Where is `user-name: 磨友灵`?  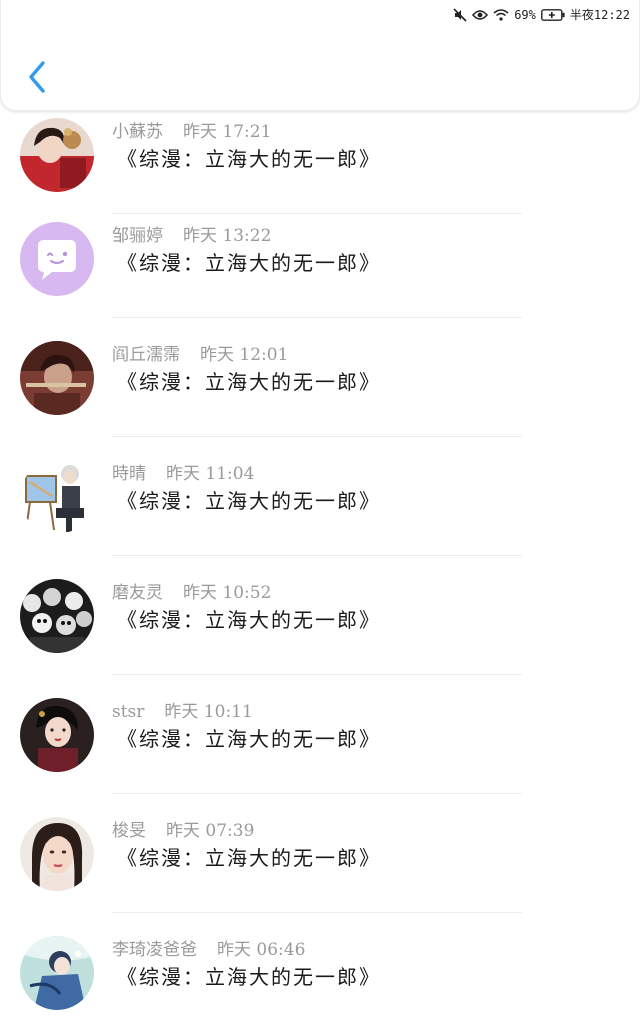
user-name: 磨友灵 is located at coordinates (137, 593).